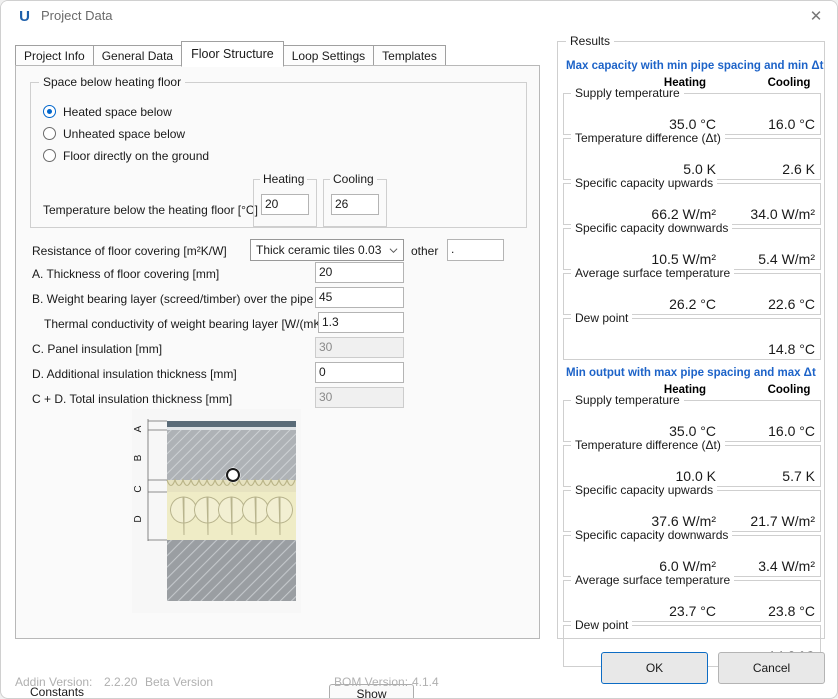 The image size is (838, 699). I want to click on results-legend: Results, so click(590, 41).